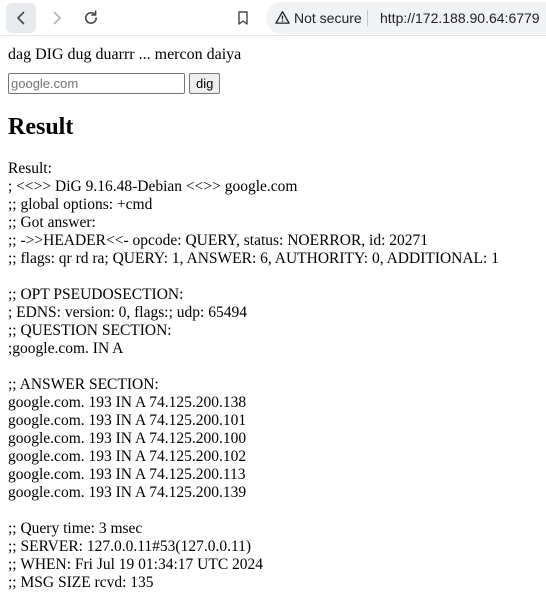 The height and width of the screenshot is (604, 546). Describe the element at coordinates (367, 18) in the screenshot. I see `address-separator` at that location.